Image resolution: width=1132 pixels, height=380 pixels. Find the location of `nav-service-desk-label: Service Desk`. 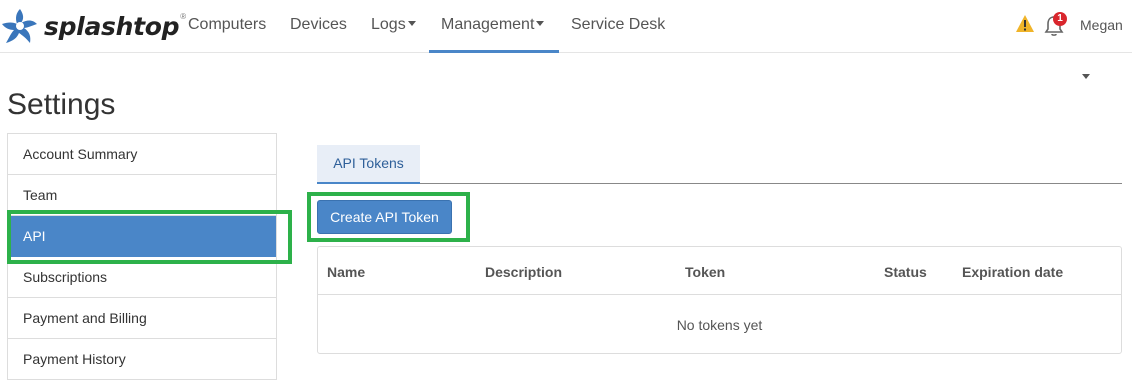

nav-service-desk-label: Service Desk is located at coordinates (618, 24).